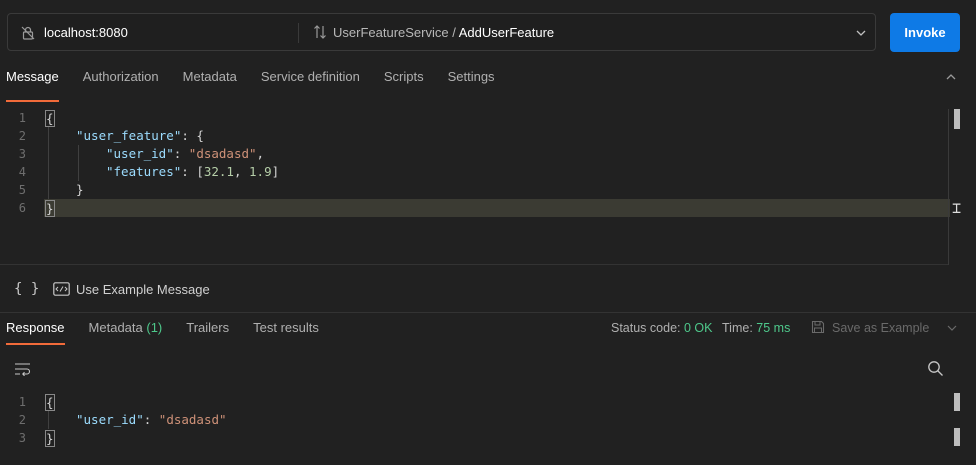 Image resolution: width=976 pixels, height=465 pixels. What do you see at coordinates (488, 312) in the screenshot?
I see `panel-divider` at bounding box center [488, 312].